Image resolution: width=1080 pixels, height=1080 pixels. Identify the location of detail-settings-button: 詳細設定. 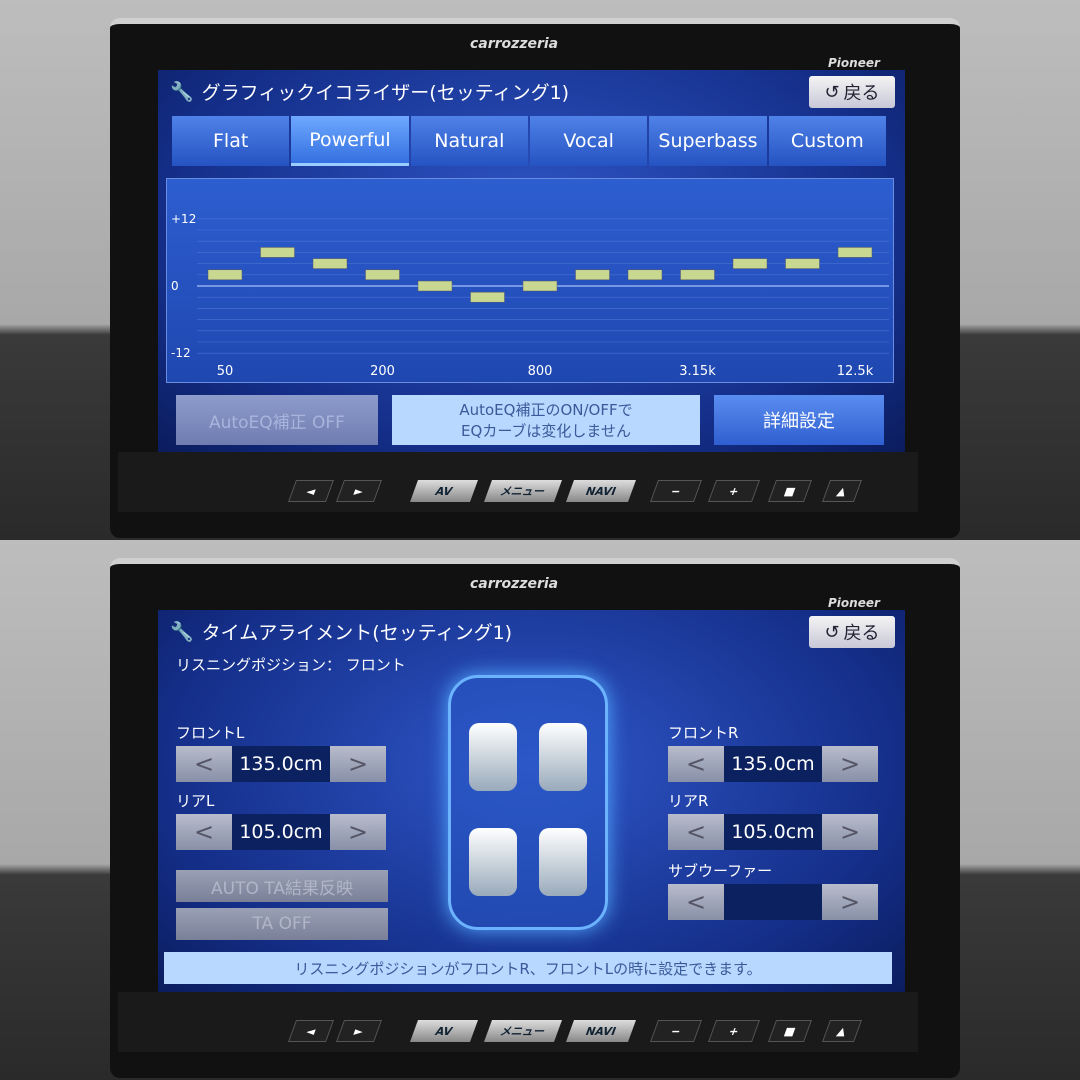
(799, 420).